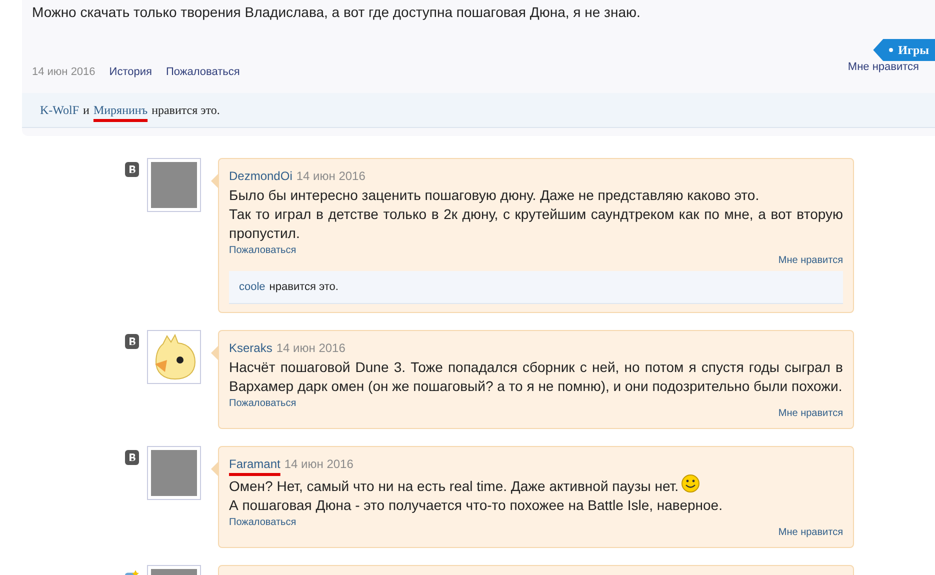 Image resolution: width=935 pixels, height=575 pixels. Describe the element at coordinates (130, 72) in the screenshot. I see `post-link: История` at that location.